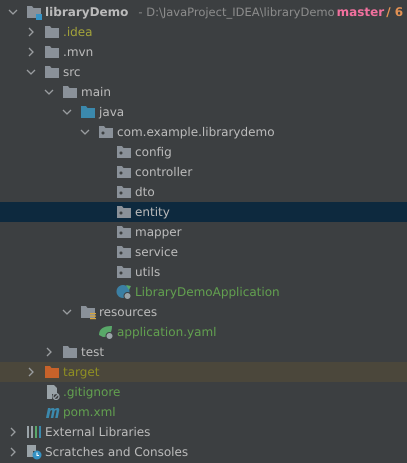  I want to click on tree-item-label: dto, so click(145, 192).